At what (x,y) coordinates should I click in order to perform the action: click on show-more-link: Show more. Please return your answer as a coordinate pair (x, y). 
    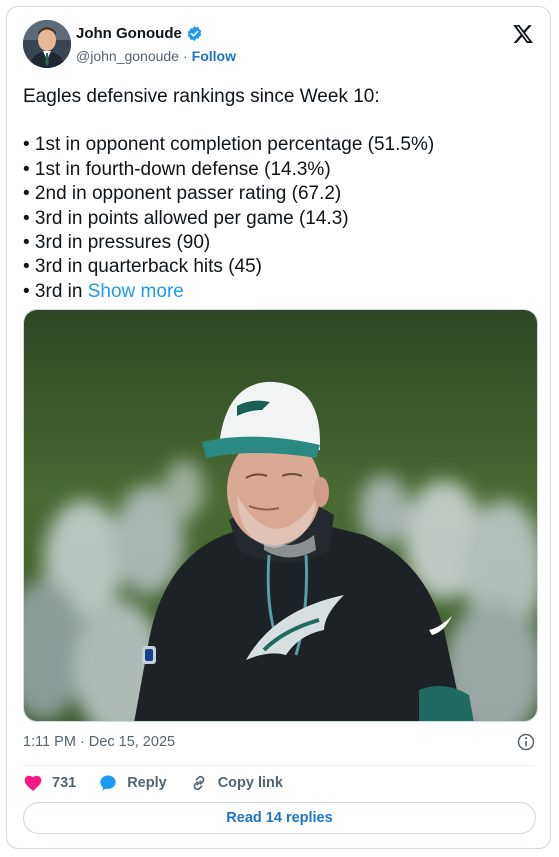
    Looking at the image, I should click on (136, 291).